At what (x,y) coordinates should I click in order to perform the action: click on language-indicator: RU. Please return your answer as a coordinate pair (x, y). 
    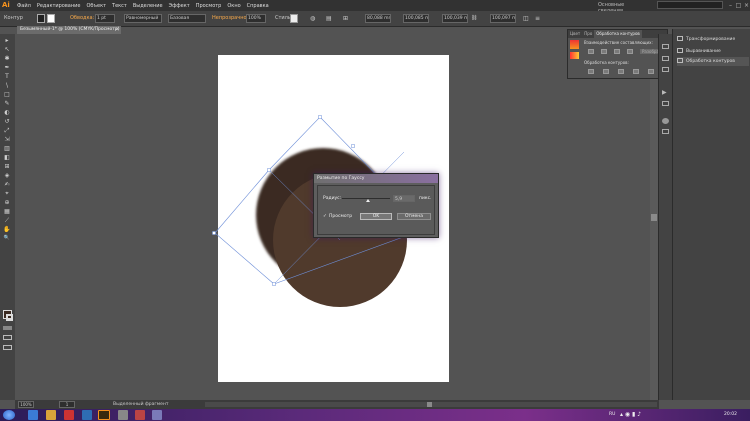
    Looking at the image, I should click on (612, 415).